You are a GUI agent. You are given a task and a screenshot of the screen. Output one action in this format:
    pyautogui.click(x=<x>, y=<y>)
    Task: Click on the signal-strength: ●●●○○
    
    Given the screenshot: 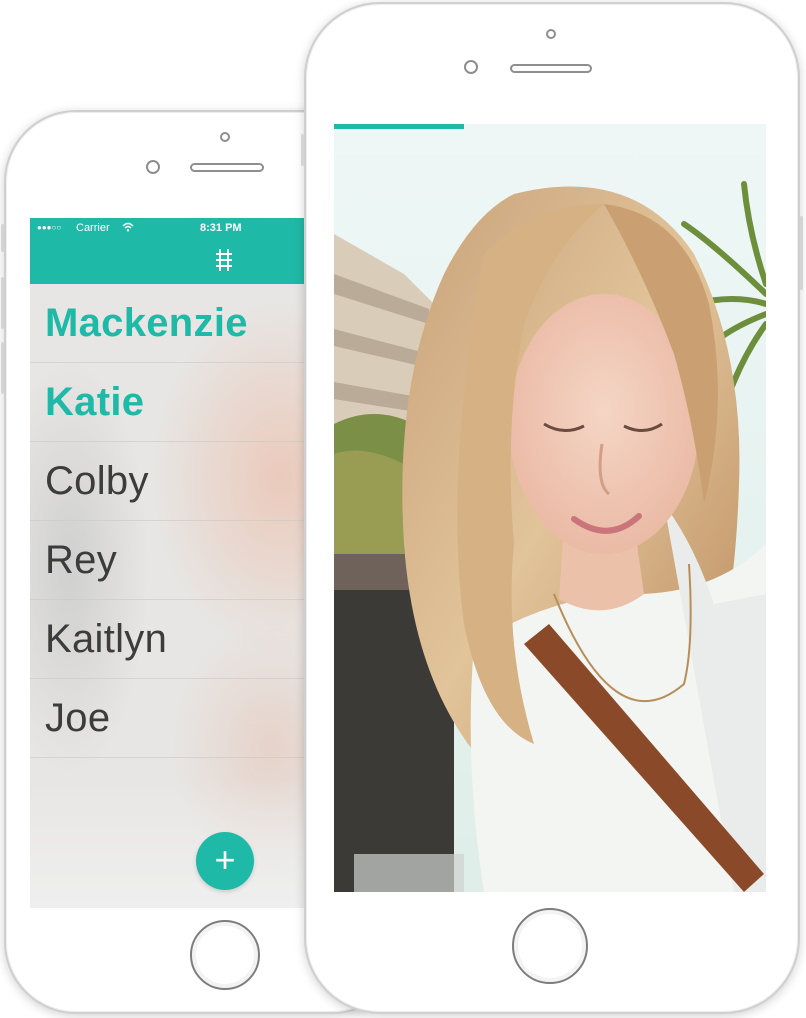 What is the action you would take?
    pyautogui.click(x=49, y=227)
    